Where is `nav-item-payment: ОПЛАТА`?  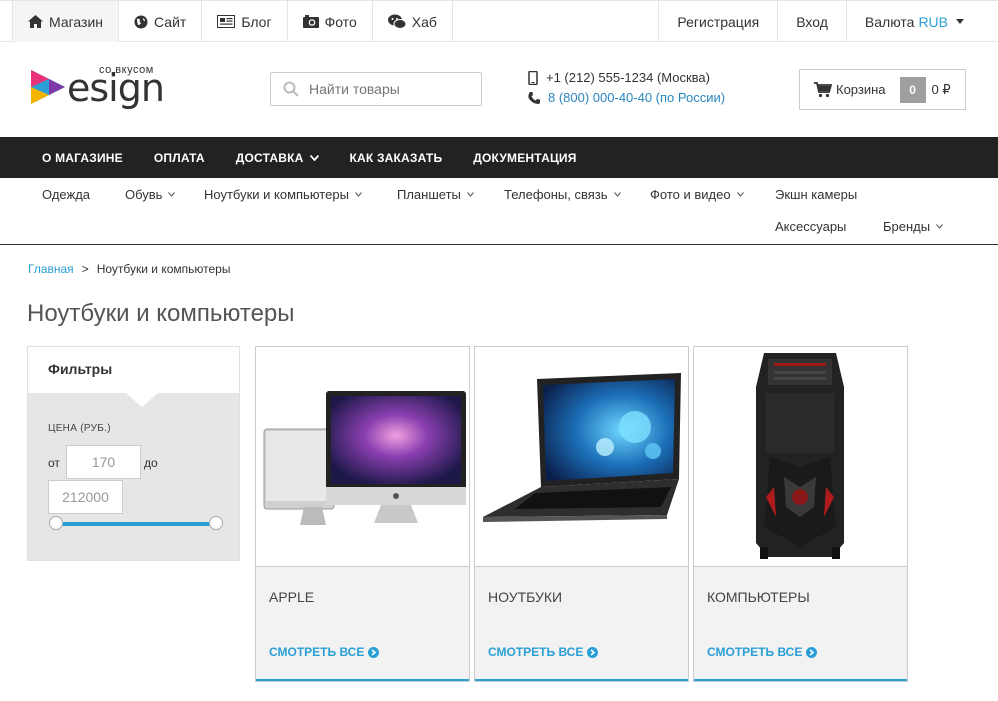 nav-item-payment: ОПЛАТА is located at coordinates (179, 158).